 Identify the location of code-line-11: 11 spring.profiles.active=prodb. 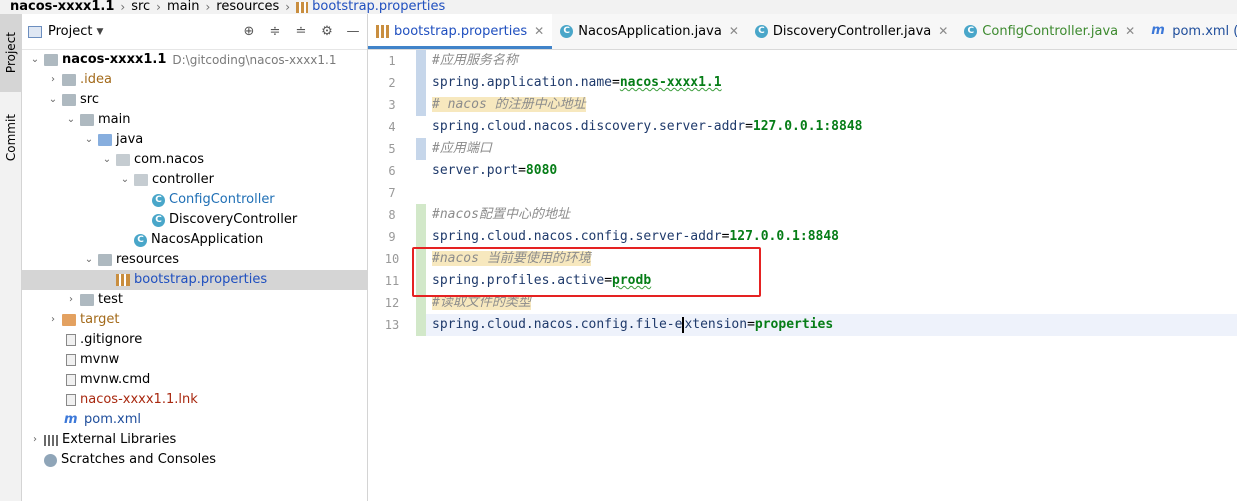
(802, 281).